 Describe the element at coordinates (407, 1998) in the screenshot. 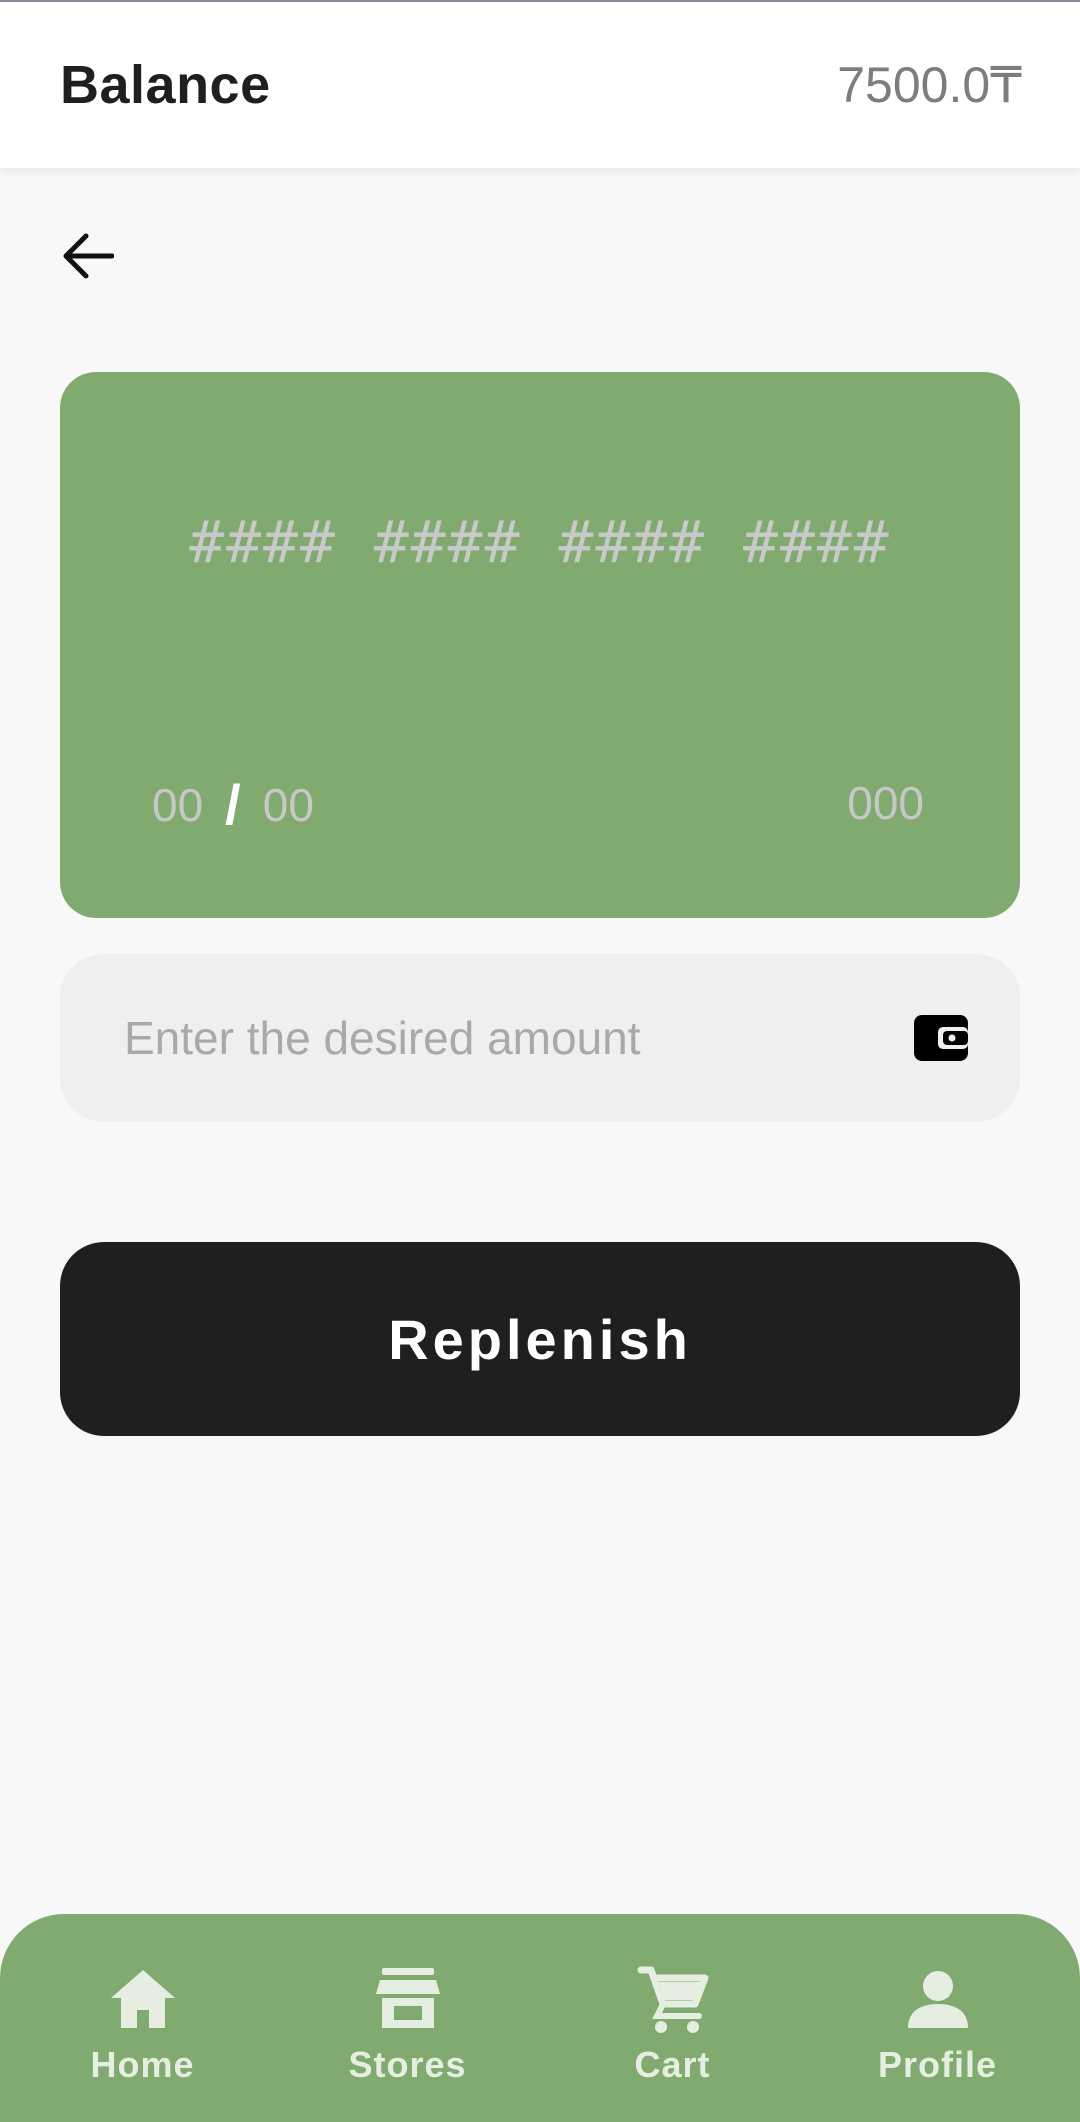

I see `store-icon` at that location.